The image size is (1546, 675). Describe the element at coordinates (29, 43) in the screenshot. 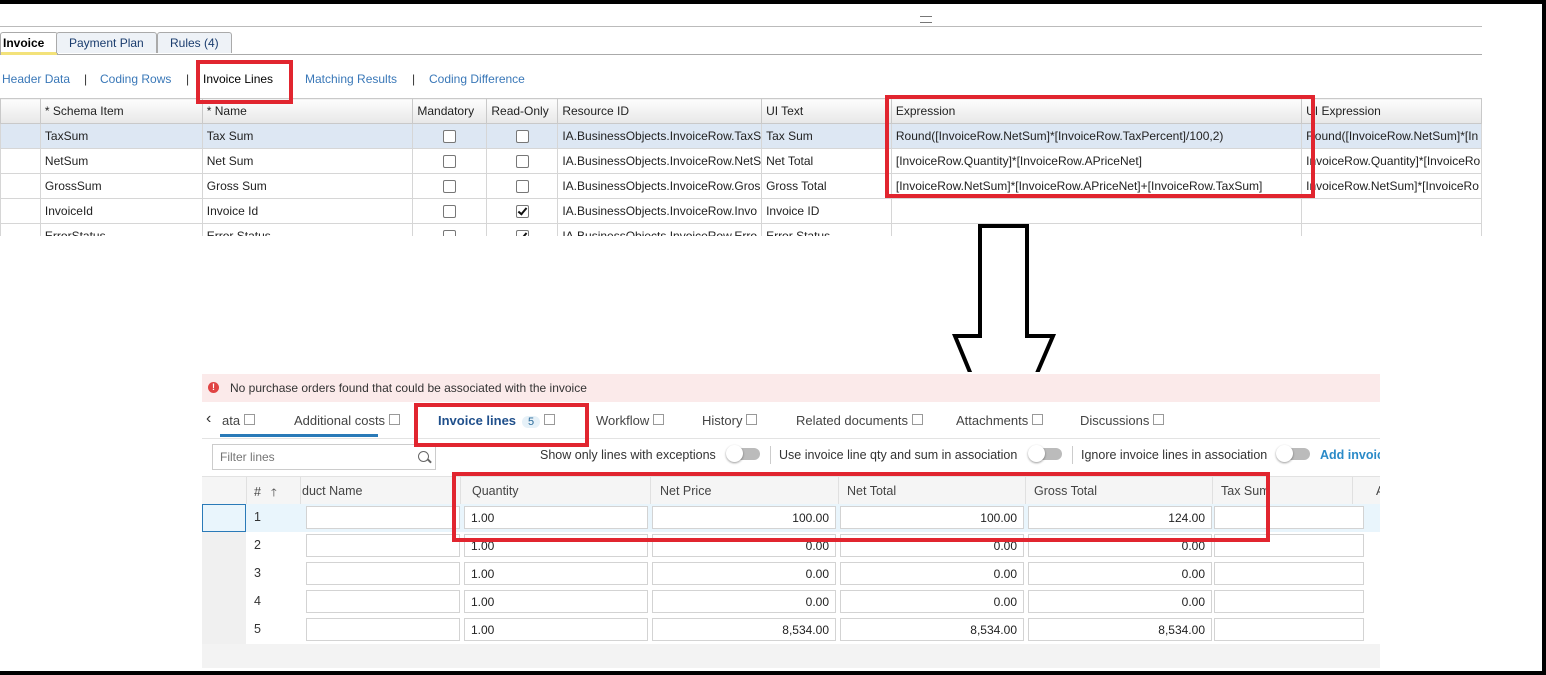

I see `tab-invoice: Invoice` at that location.